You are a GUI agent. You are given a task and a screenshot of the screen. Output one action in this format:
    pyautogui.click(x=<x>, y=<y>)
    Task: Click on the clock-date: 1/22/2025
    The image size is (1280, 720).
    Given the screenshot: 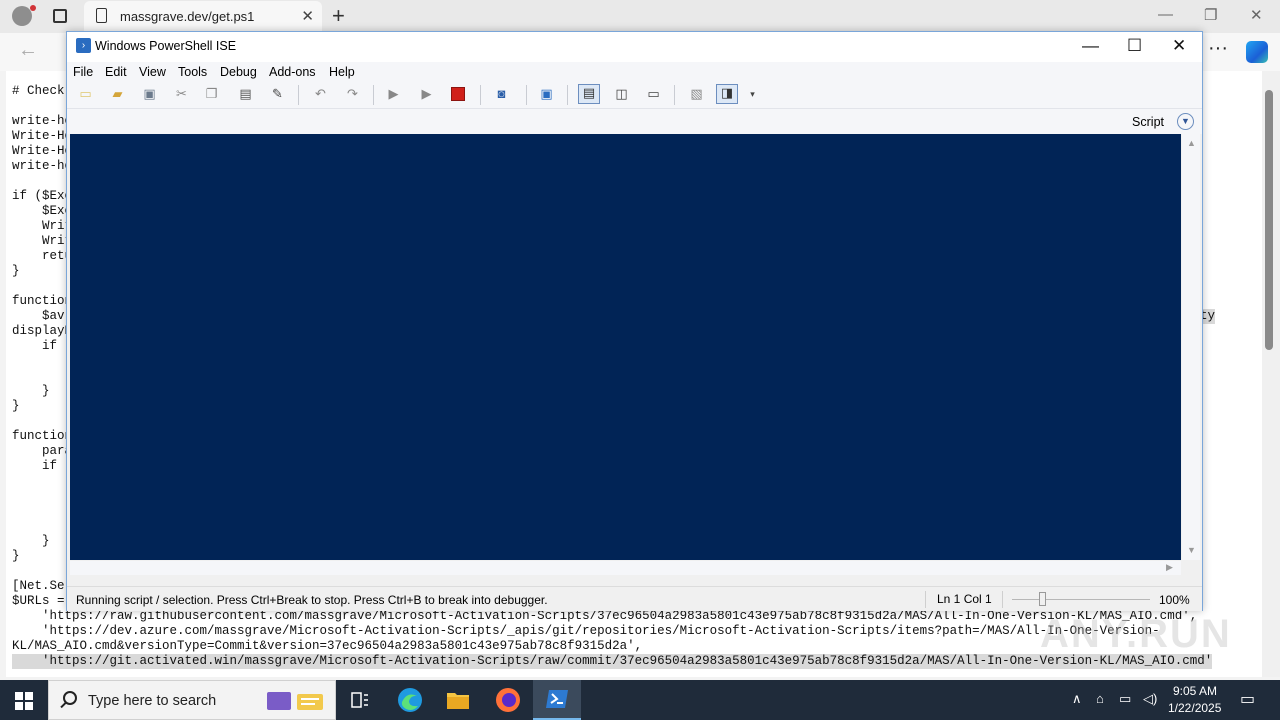 What is the action you would take?
    pyautogui.click(x=1194, y=708)
    